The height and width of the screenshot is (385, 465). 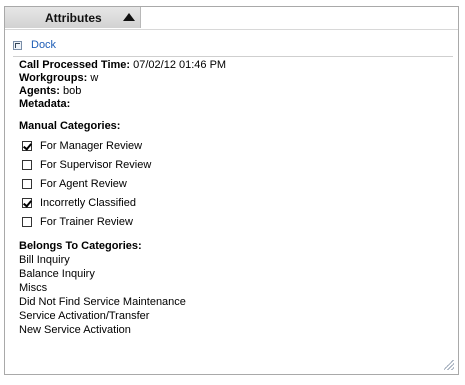 I want to click on category-item: New Service Activation, so click(x=75, y=330).